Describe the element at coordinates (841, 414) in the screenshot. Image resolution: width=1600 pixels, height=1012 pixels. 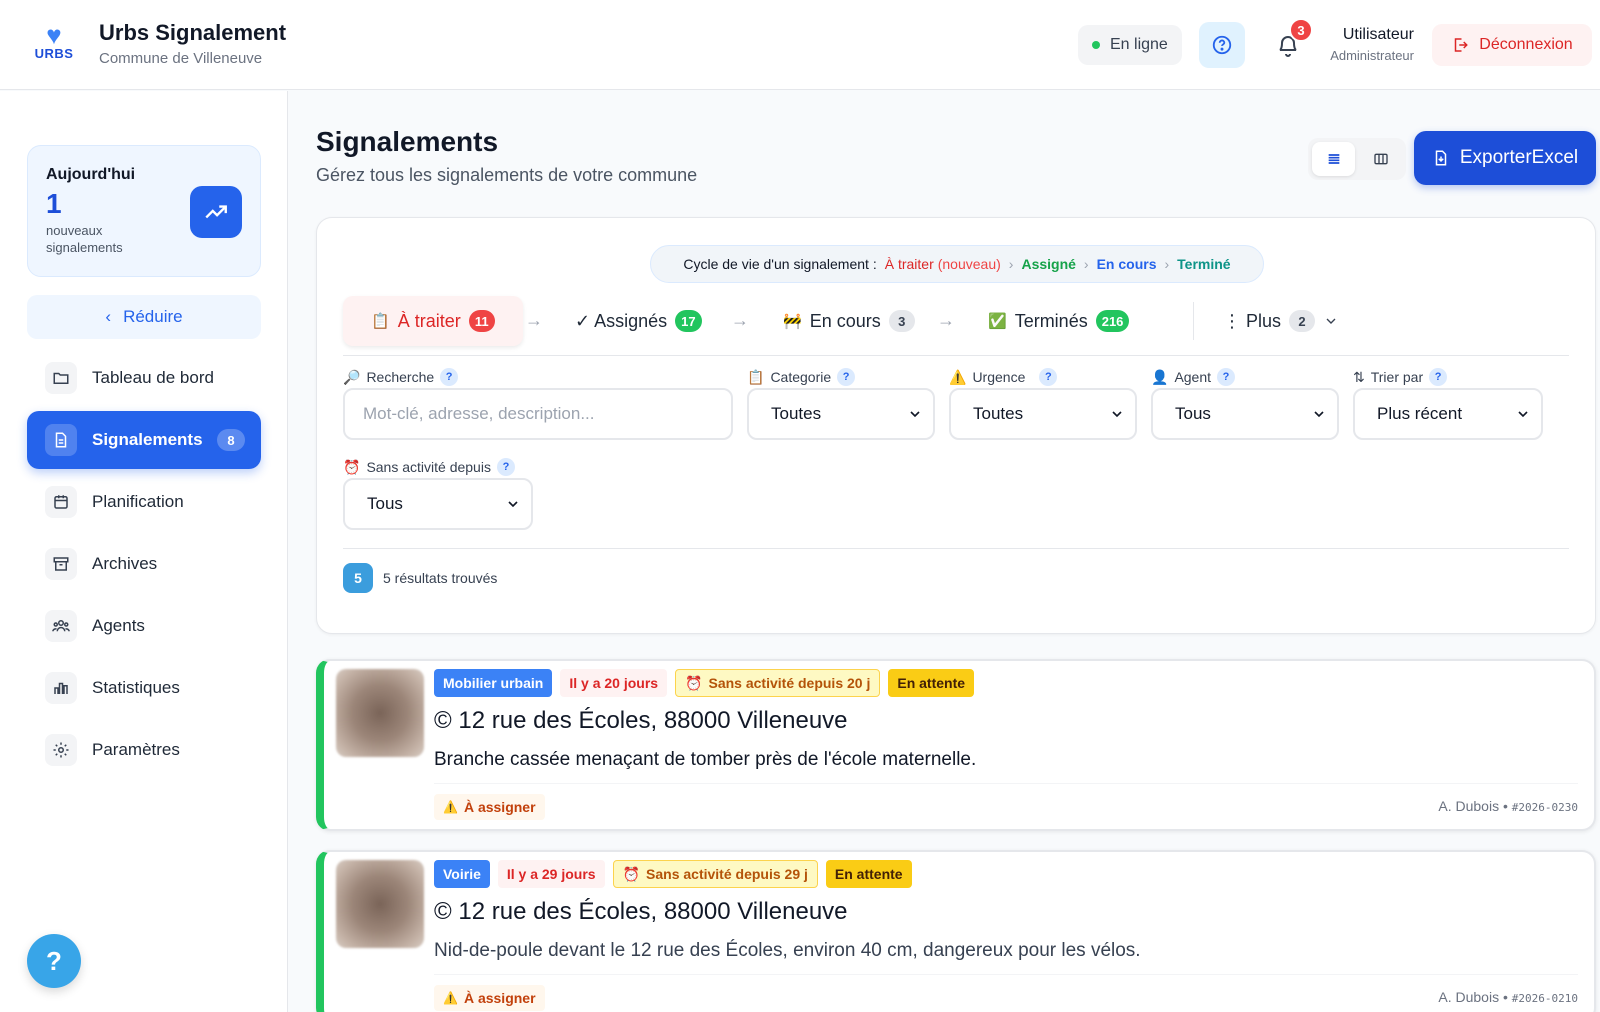
I see `category-select: Toutes` at that location.